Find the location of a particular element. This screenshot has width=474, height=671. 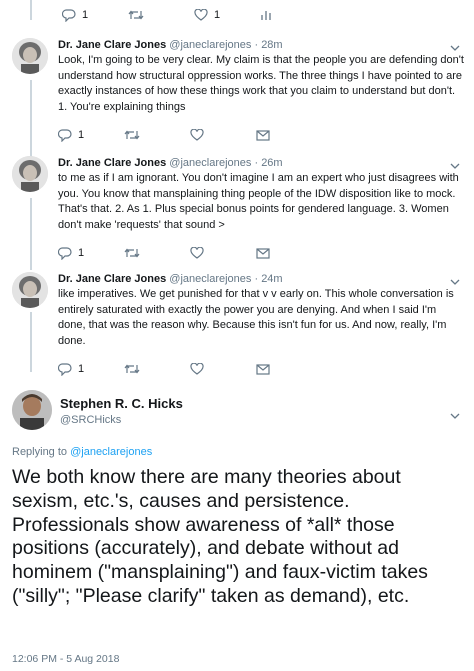

replying-to: Replying to @janeclarejones is located at coordinates (82, 452).